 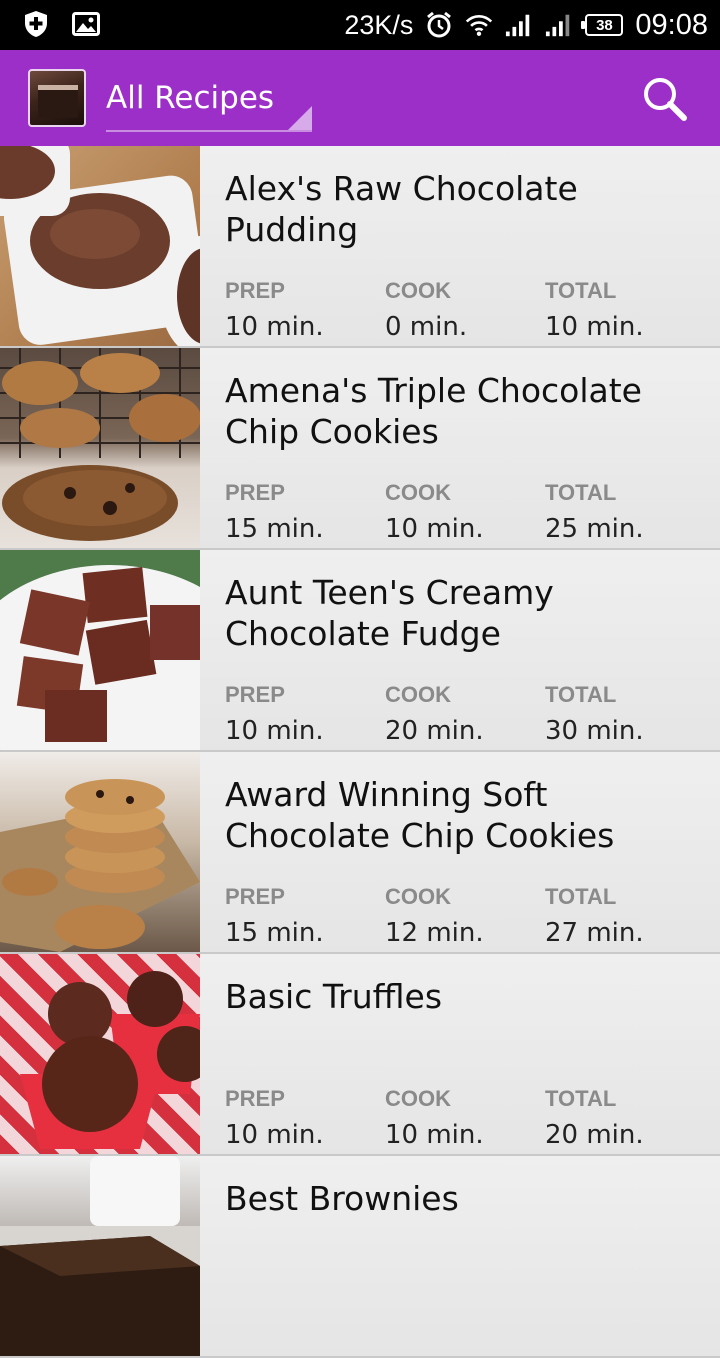 I want to click on clock: 09:08, so click(x=671, y=24).